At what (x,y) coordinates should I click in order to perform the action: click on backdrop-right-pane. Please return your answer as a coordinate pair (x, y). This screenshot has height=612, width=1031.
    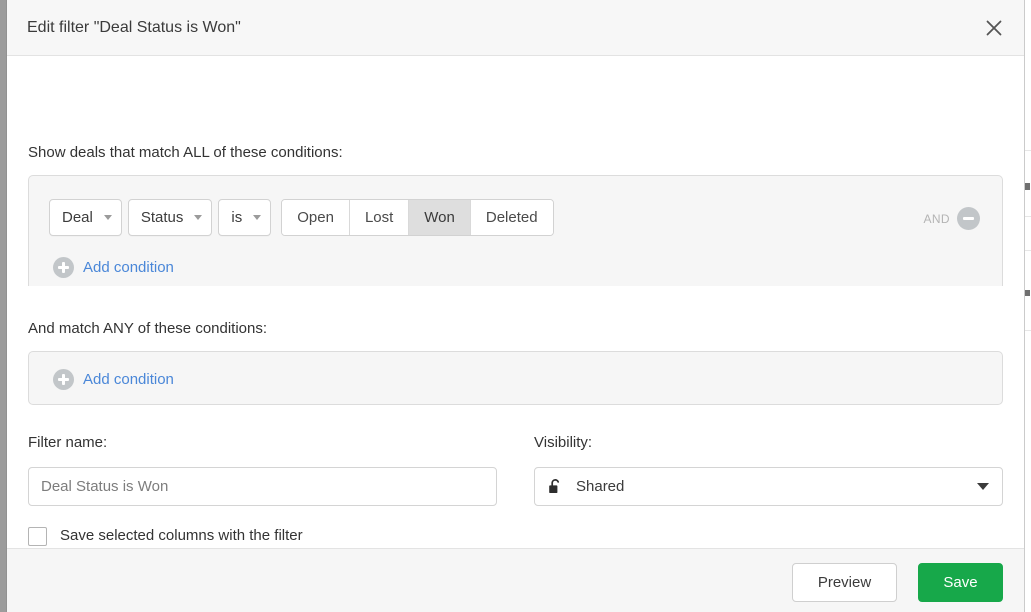
    Looking at the image, I should click on (1027, 306).